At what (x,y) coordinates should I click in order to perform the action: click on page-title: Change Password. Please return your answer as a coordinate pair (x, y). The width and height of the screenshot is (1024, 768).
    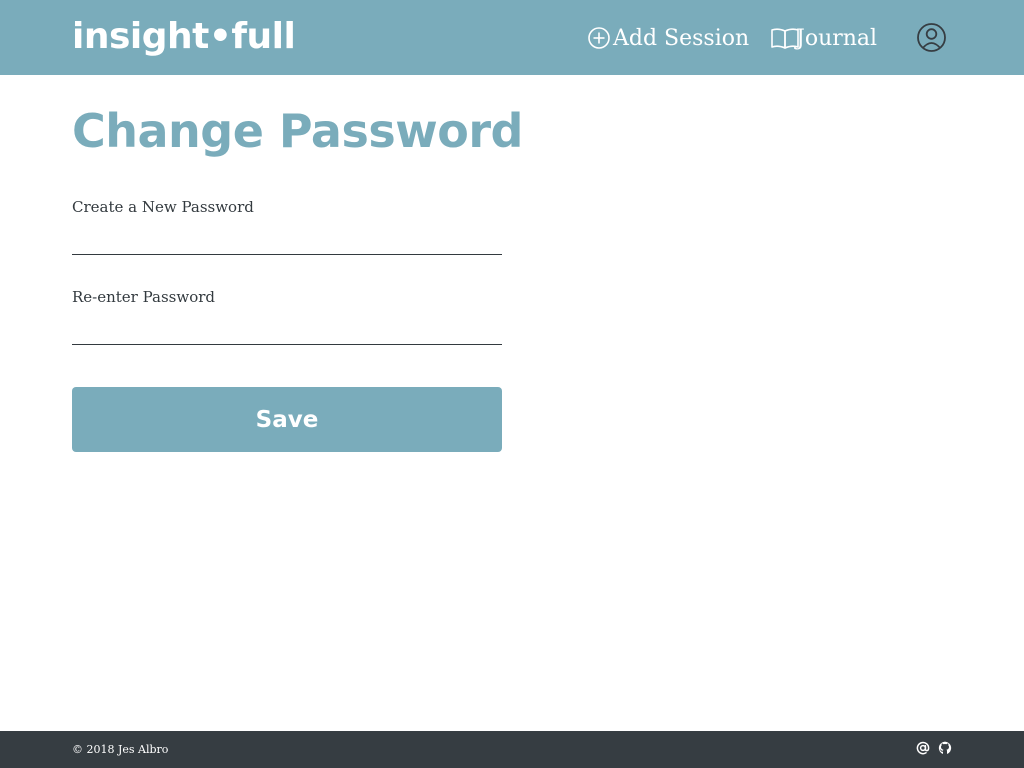
    Looking at the image, I should click on (297, 131).